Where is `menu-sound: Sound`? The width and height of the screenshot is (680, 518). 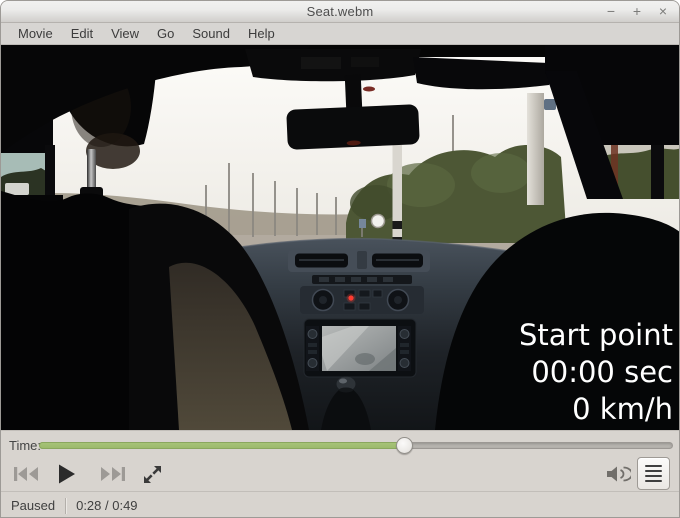
menu-sound: Sound is located at coordinates (211, 33).